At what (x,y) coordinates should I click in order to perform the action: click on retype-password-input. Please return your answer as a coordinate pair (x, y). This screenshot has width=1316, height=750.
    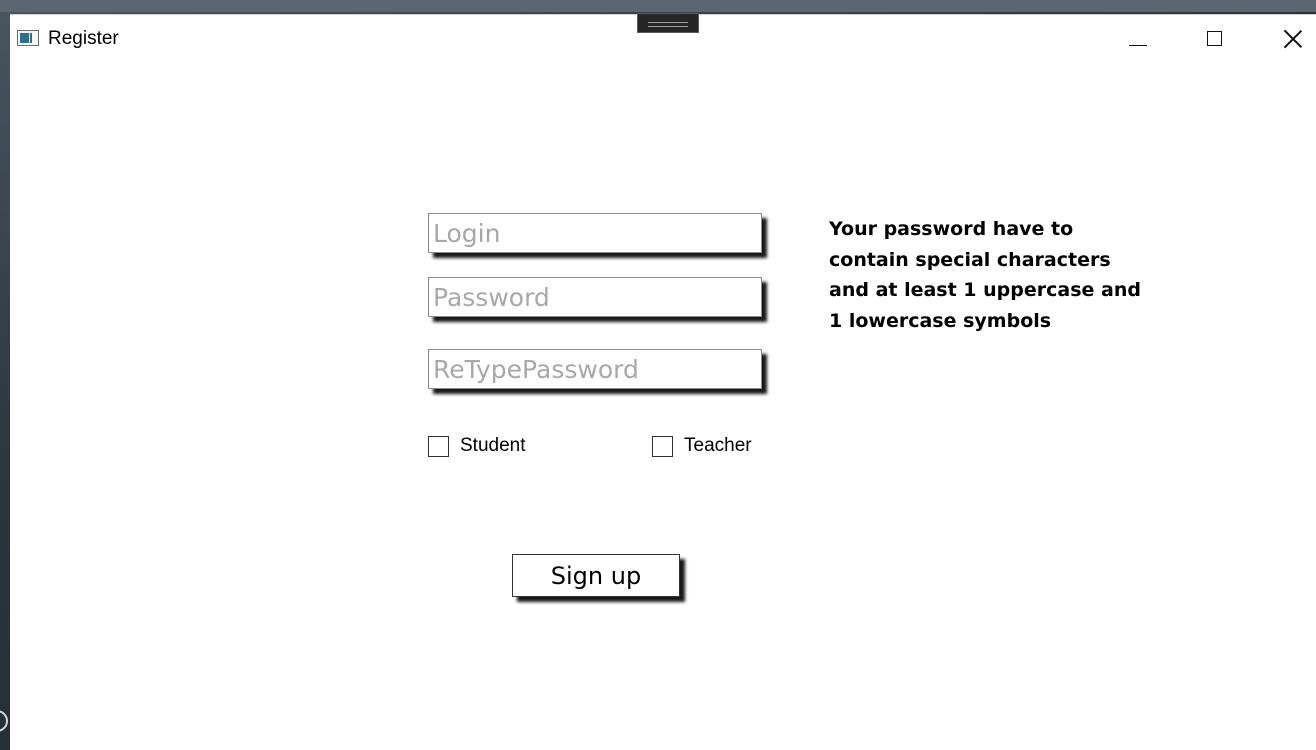
    Looking at the image, I should click on (595, 369).